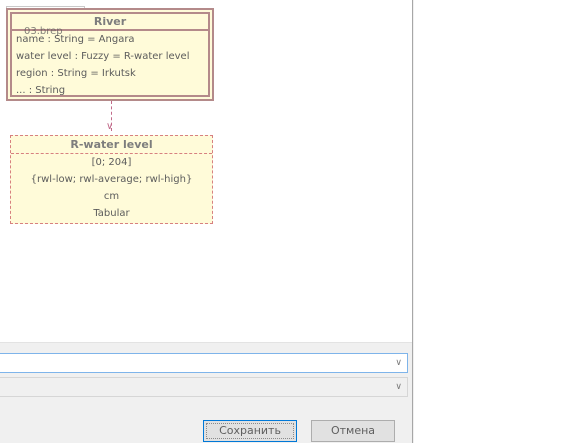 Image resolution: width=581 pixels, height=443 pixels. I want to click on type-line: [0; 204], so click(111, 162).